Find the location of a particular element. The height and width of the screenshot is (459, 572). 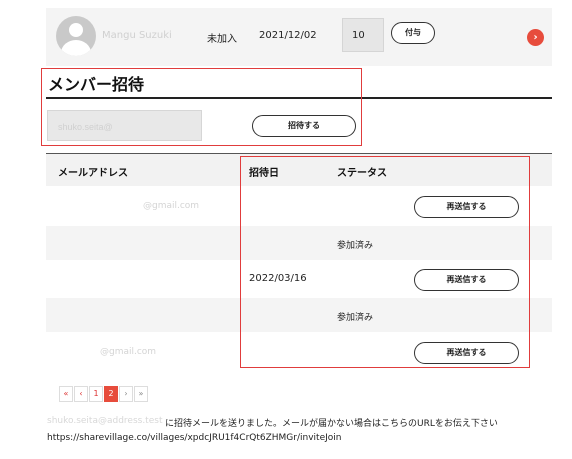

grant-button: 付与 is located at coordinates (413, 33).